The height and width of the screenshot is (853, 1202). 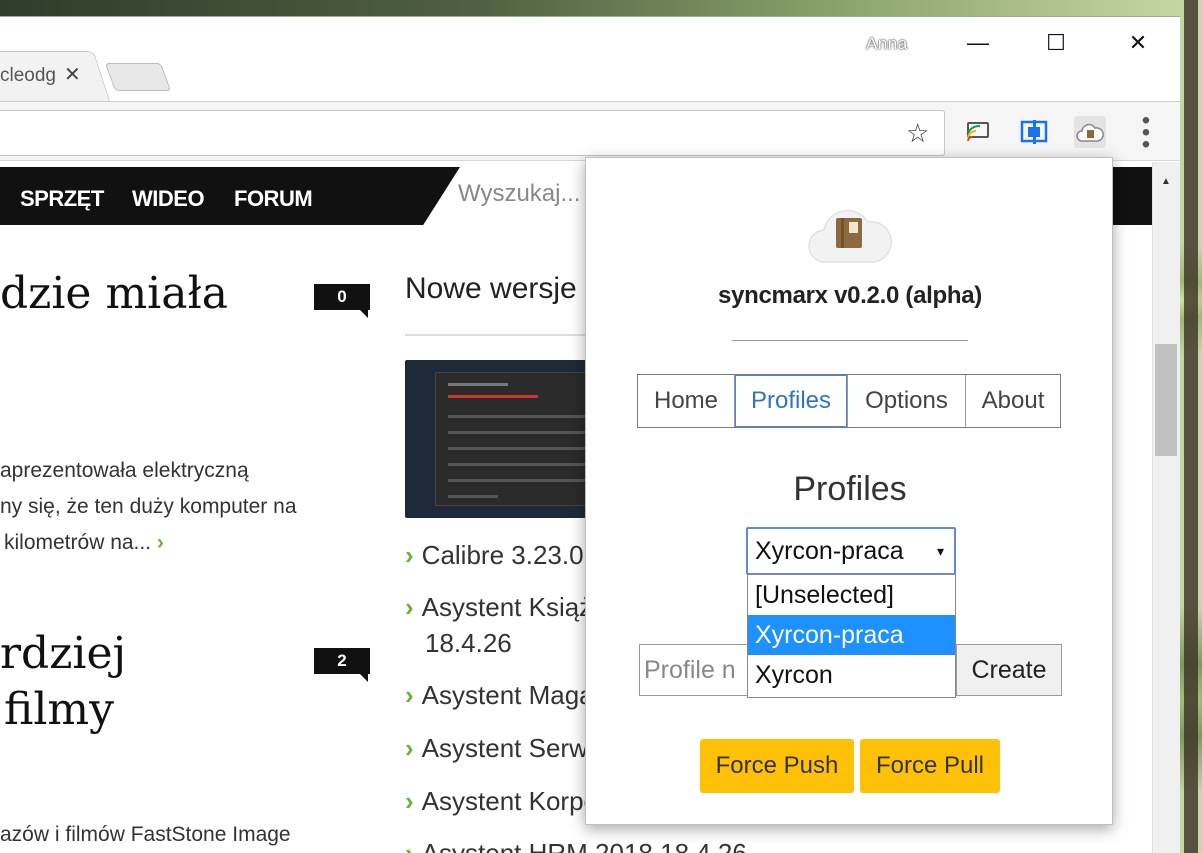 I want to click on article-excerpt: kilometrów na... ›, so click(x=84, y=542).